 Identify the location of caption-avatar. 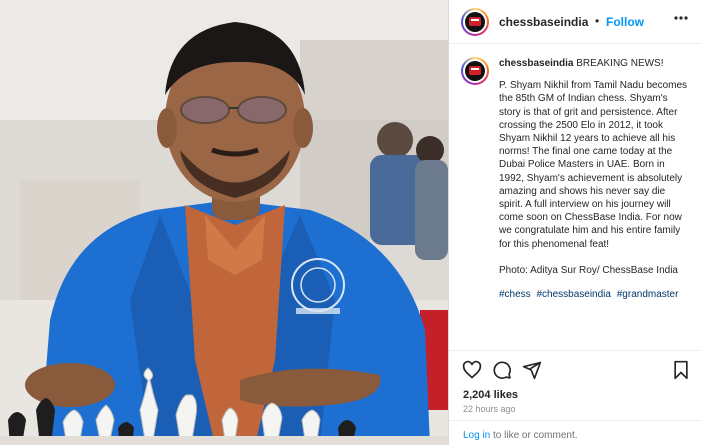
(475, 71).